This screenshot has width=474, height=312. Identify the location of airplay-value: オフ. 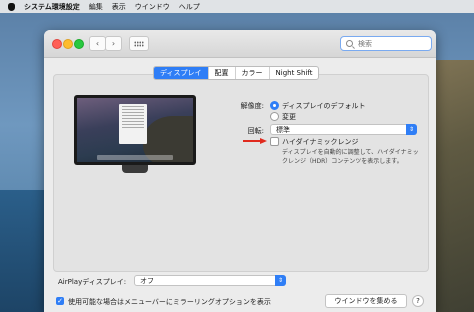
(147, 281).